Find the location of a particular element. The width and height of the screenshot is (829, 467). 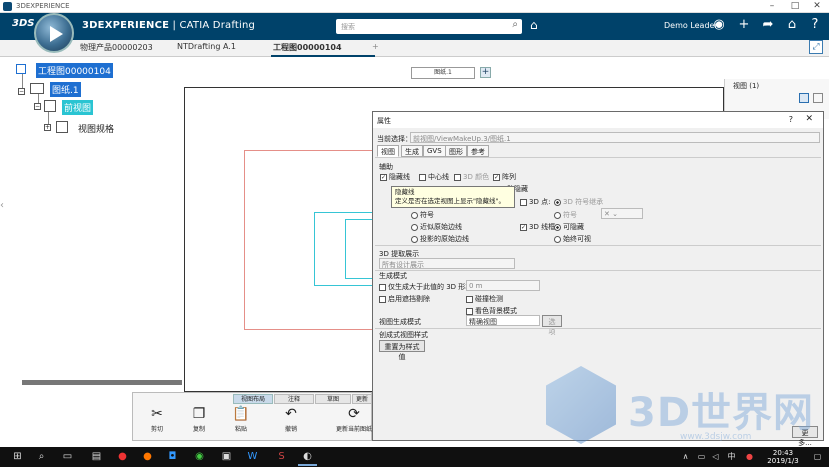

clock: 20:43 2019/1/3 is located at coordinates (783, 457).